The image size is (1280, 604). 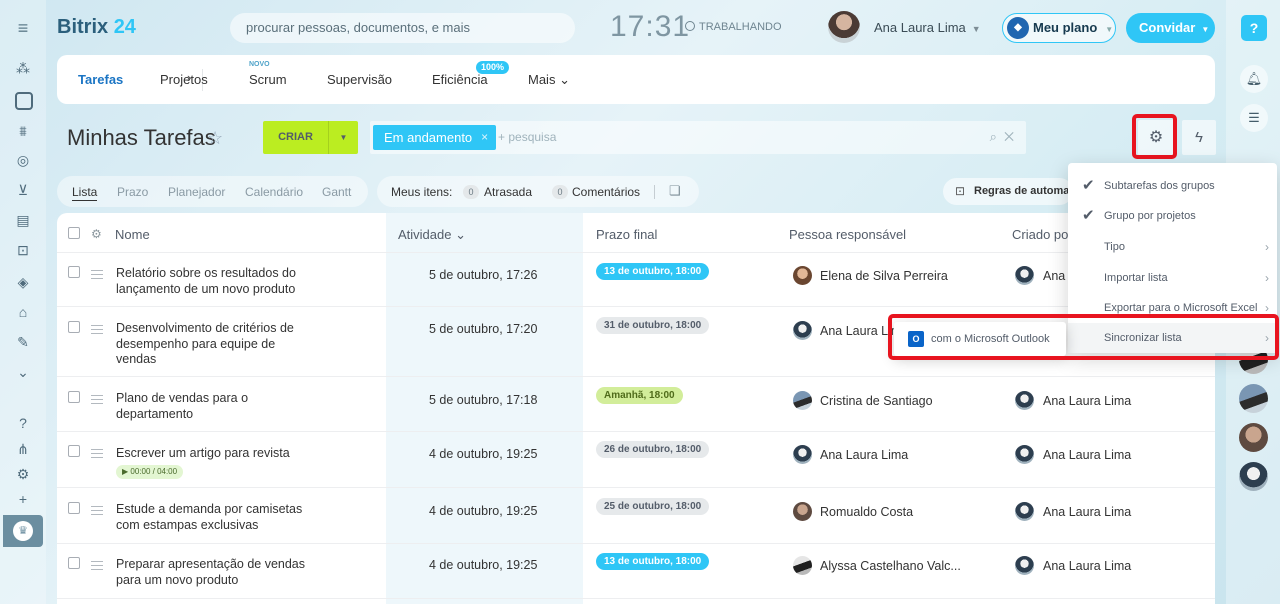 What do you see at coordinates (1008, 191) in the screenshot?
I see `automation-rules-button: ⊡Regras de automação` at bounding box center [1008, 191].